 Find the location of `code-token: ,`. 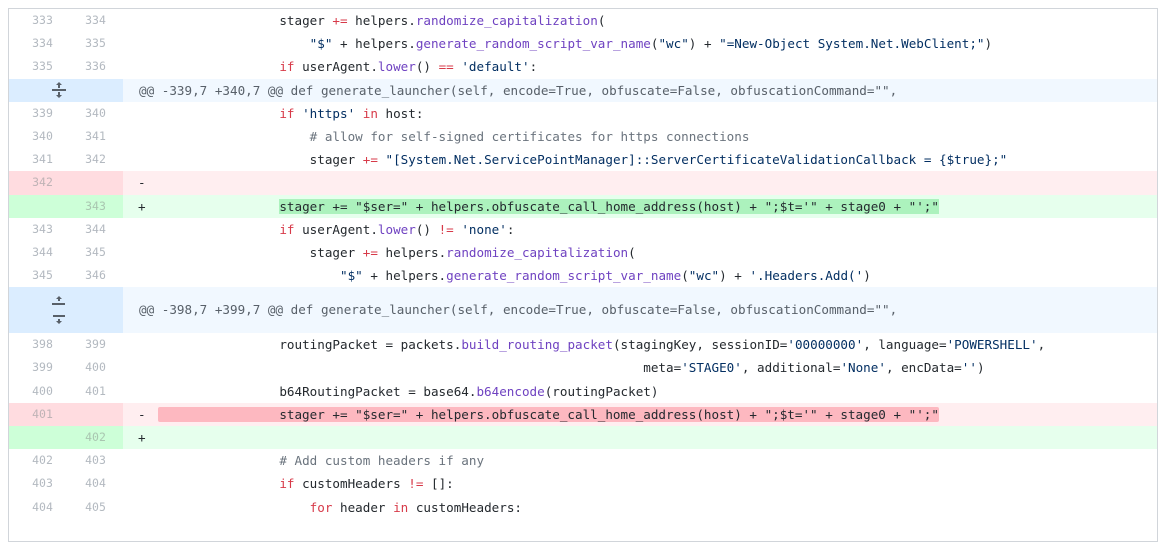

code-token: , is located at coordinates (1041, 345).